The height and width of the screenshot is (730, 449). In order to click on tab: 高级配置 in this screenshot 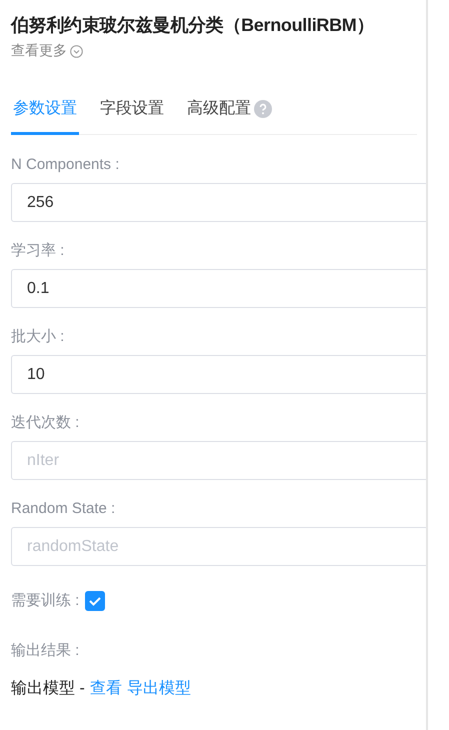, I will do `click(219, 116)`.